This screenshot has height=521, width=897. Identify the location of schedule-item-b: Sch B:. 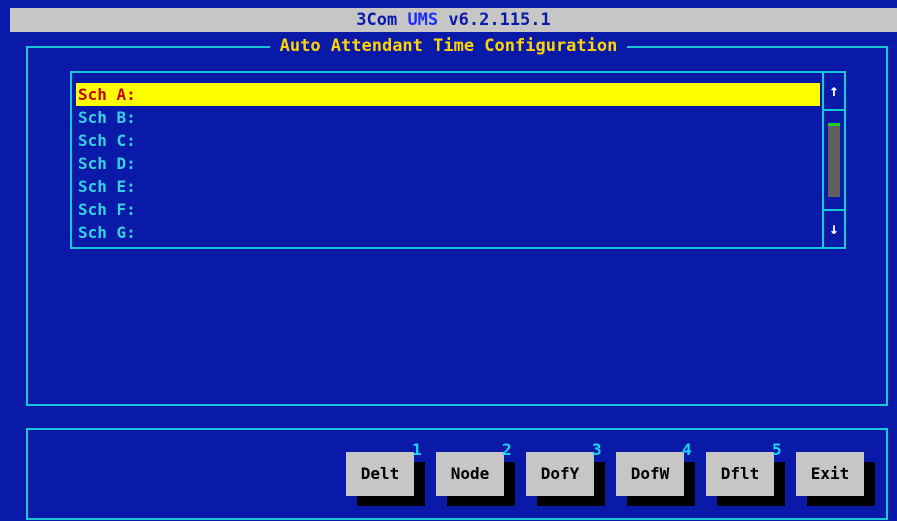
(448, 117).